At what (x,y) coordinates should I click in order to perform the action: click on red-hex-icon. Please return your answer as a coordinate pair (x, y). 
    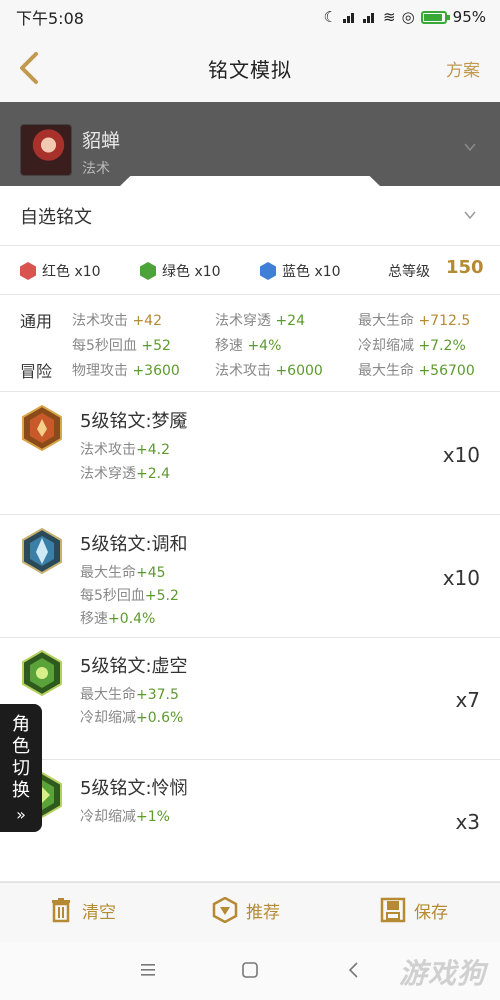
    Looking at the image, I should click on (28, 271).